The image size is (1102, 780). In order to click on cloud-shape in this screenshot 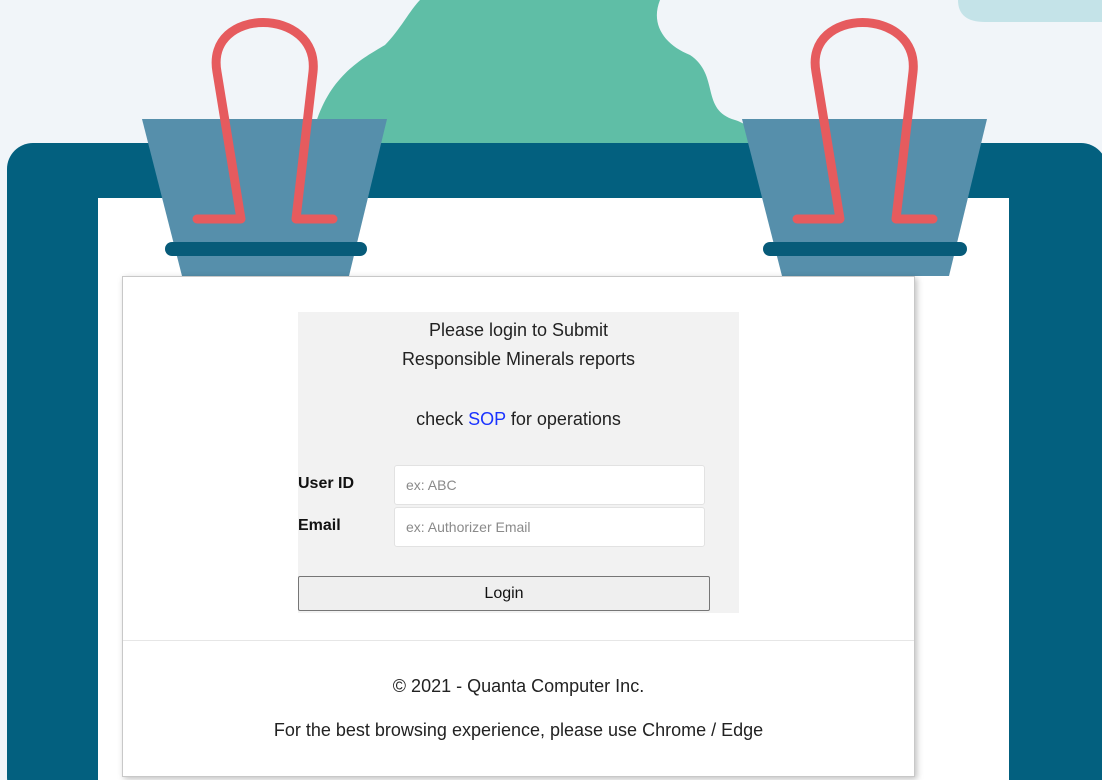, I will do `click(1030, 11)`.